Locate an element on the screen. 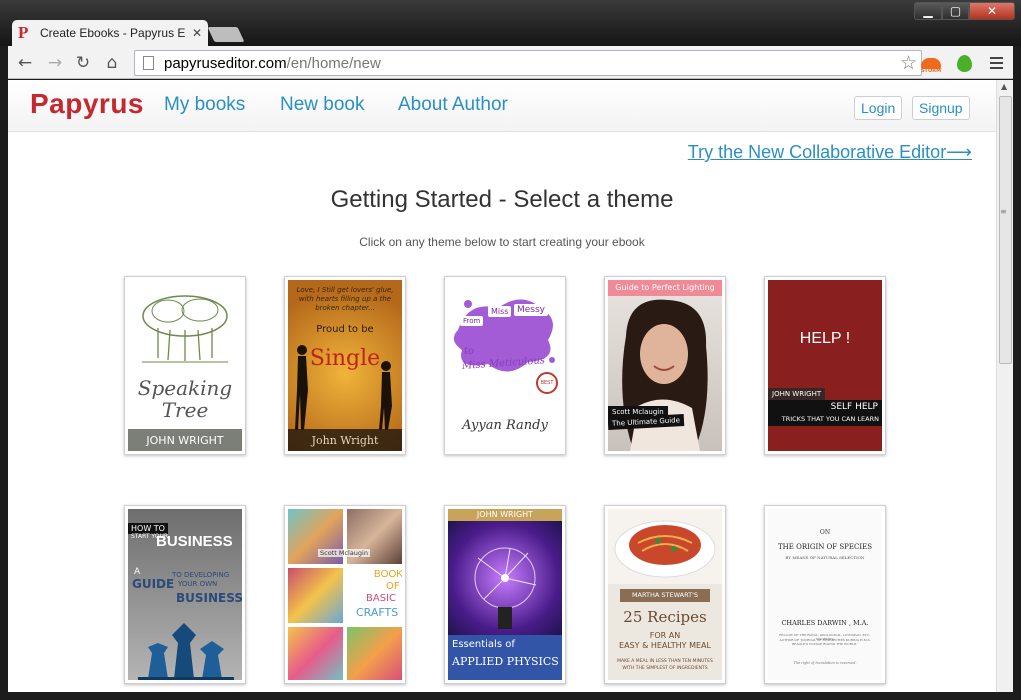 The image size is (1021, 700). pasta-dish-photo is located at coordinates (665, 546).